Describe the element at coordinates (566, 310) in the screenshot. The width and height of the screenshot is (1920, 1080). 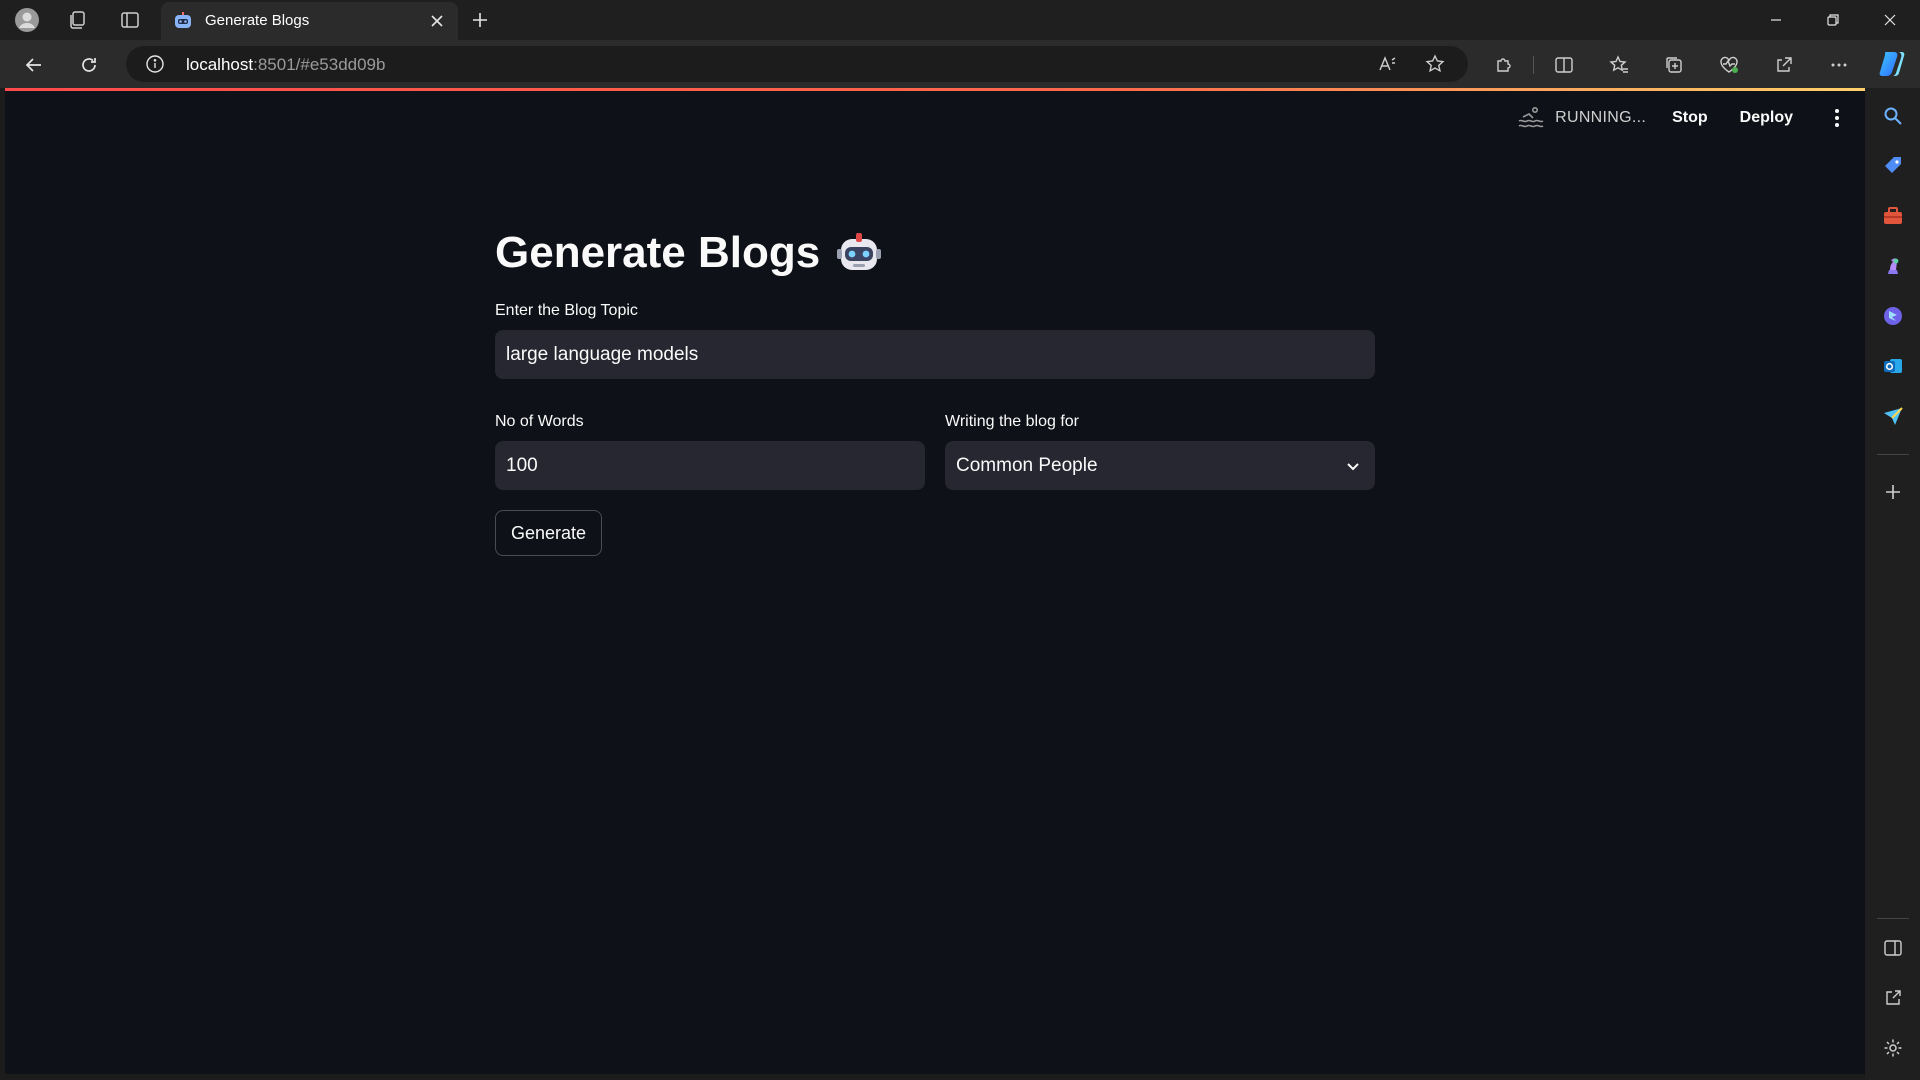
I see `blog-topic-label: Enter the Blog Topic` at that location.